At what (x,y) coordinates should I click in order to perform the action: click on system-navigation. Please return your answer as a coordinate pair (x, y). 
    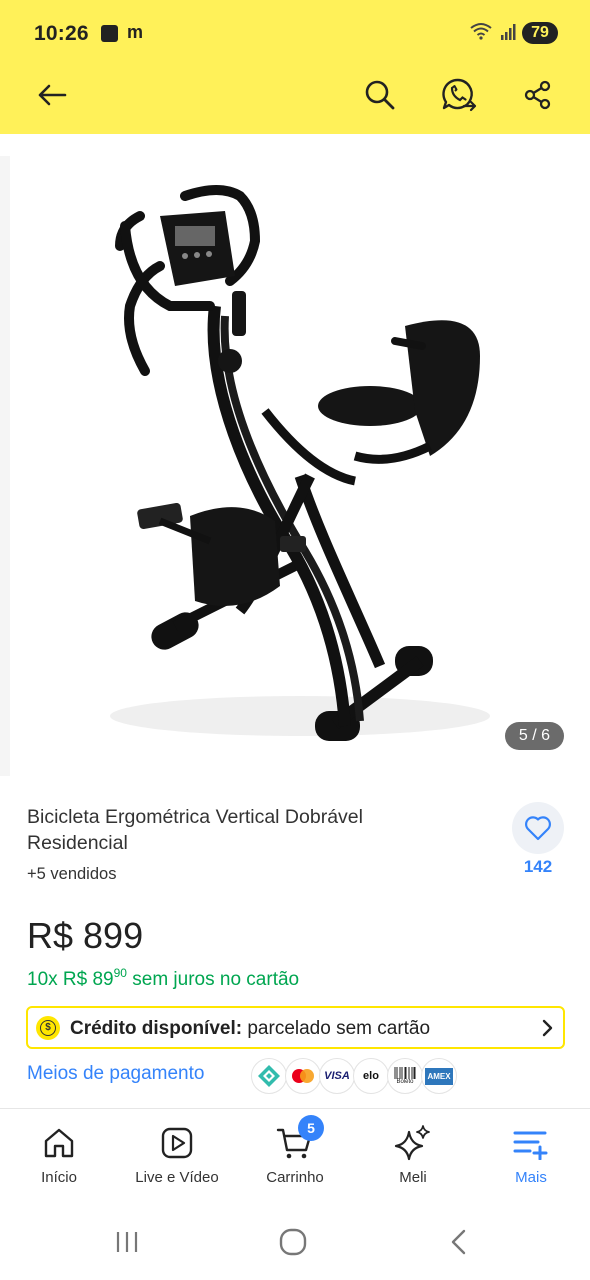
    Looking at the image, I should click on (295, 1244).